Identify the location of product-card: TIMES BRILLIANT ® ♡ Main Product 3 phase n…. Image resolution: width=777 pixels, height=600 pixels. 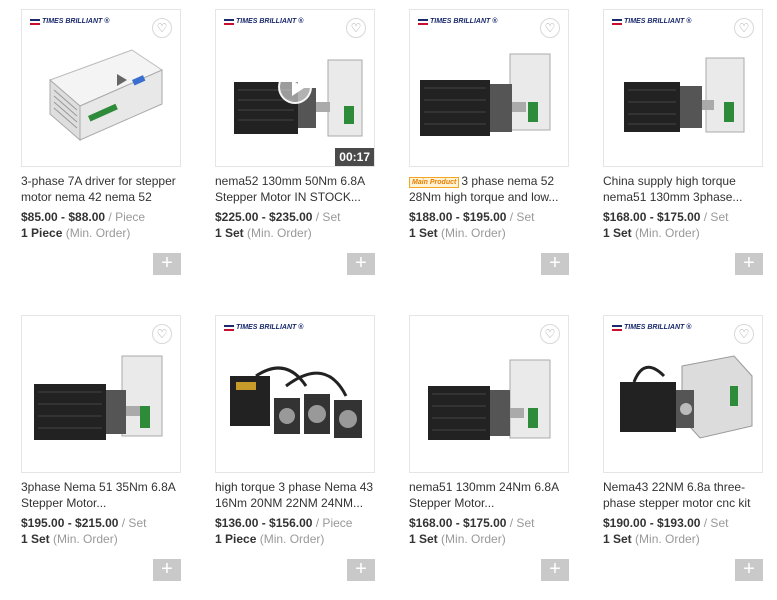
(490, 142).